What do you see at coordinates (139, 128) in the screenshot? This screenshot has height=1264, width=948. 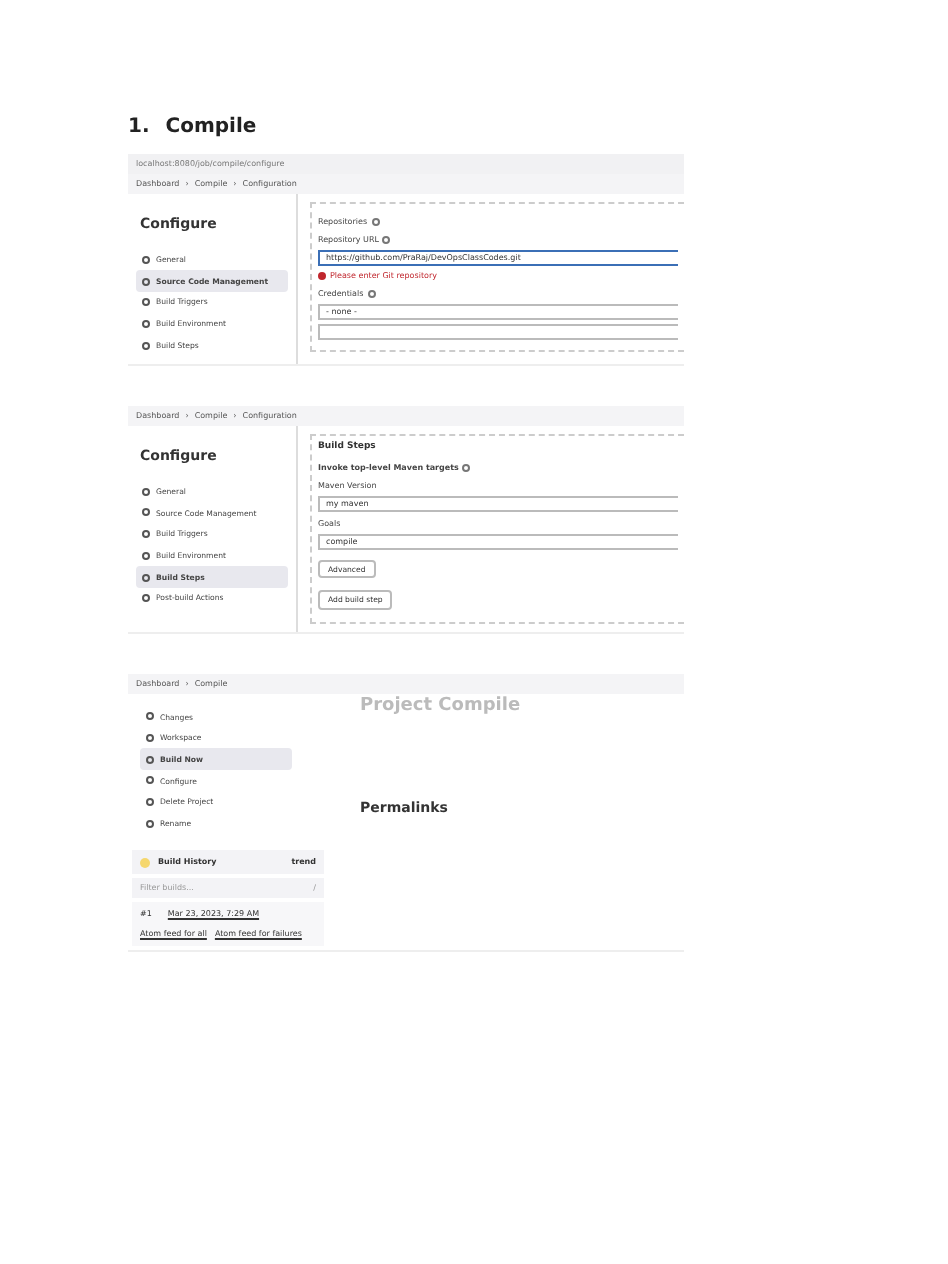 I see `list-number: 1.` at bounding box center [139, 128].